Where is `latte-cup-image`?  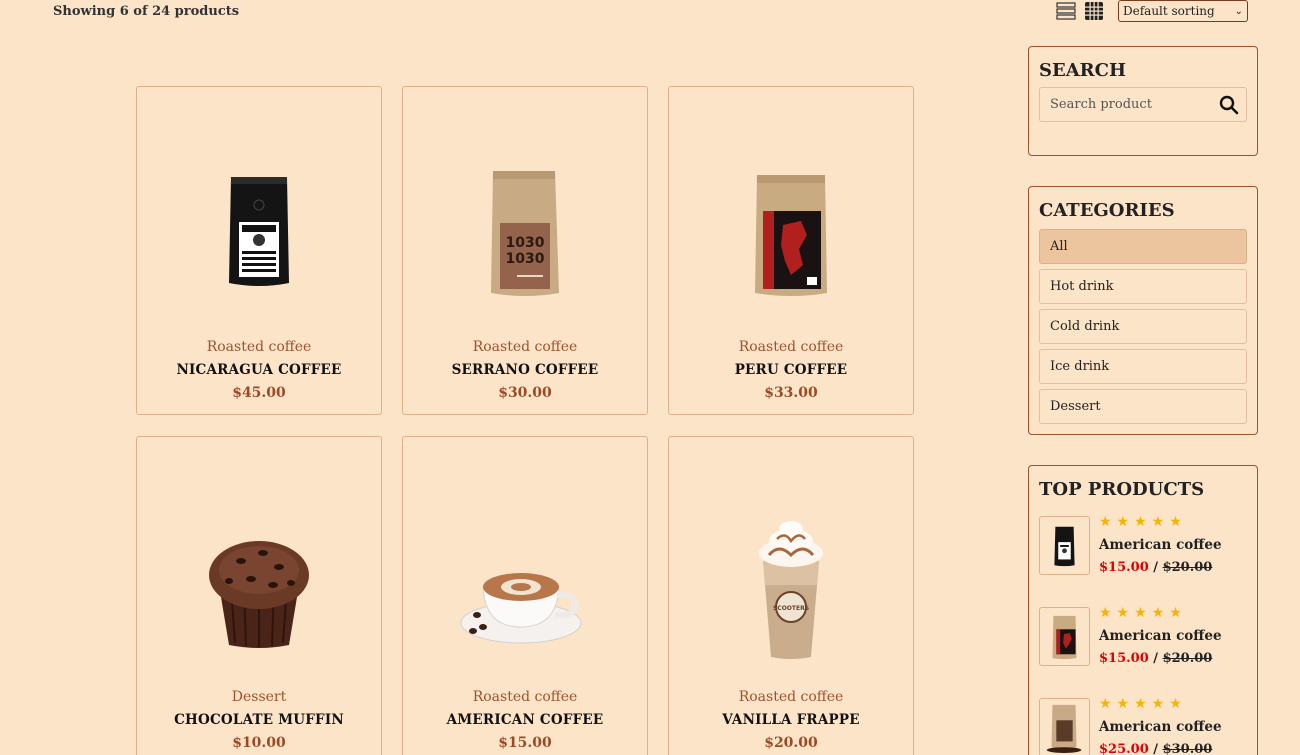
latte-cup-image is located at coordinates (521, 608).